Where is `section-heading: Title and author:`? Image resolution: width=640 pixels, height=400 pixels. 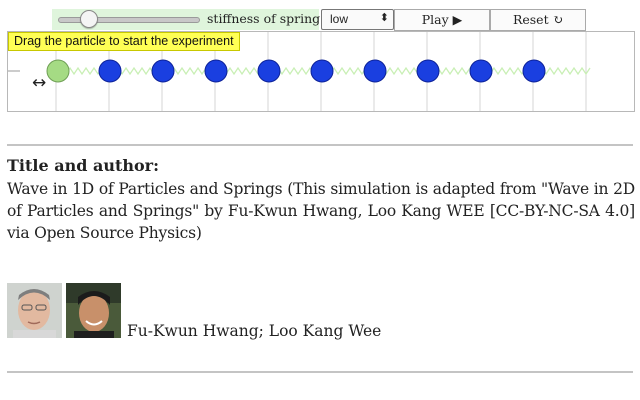
section-heading: Title and author: is located at coordinates (83, 165).